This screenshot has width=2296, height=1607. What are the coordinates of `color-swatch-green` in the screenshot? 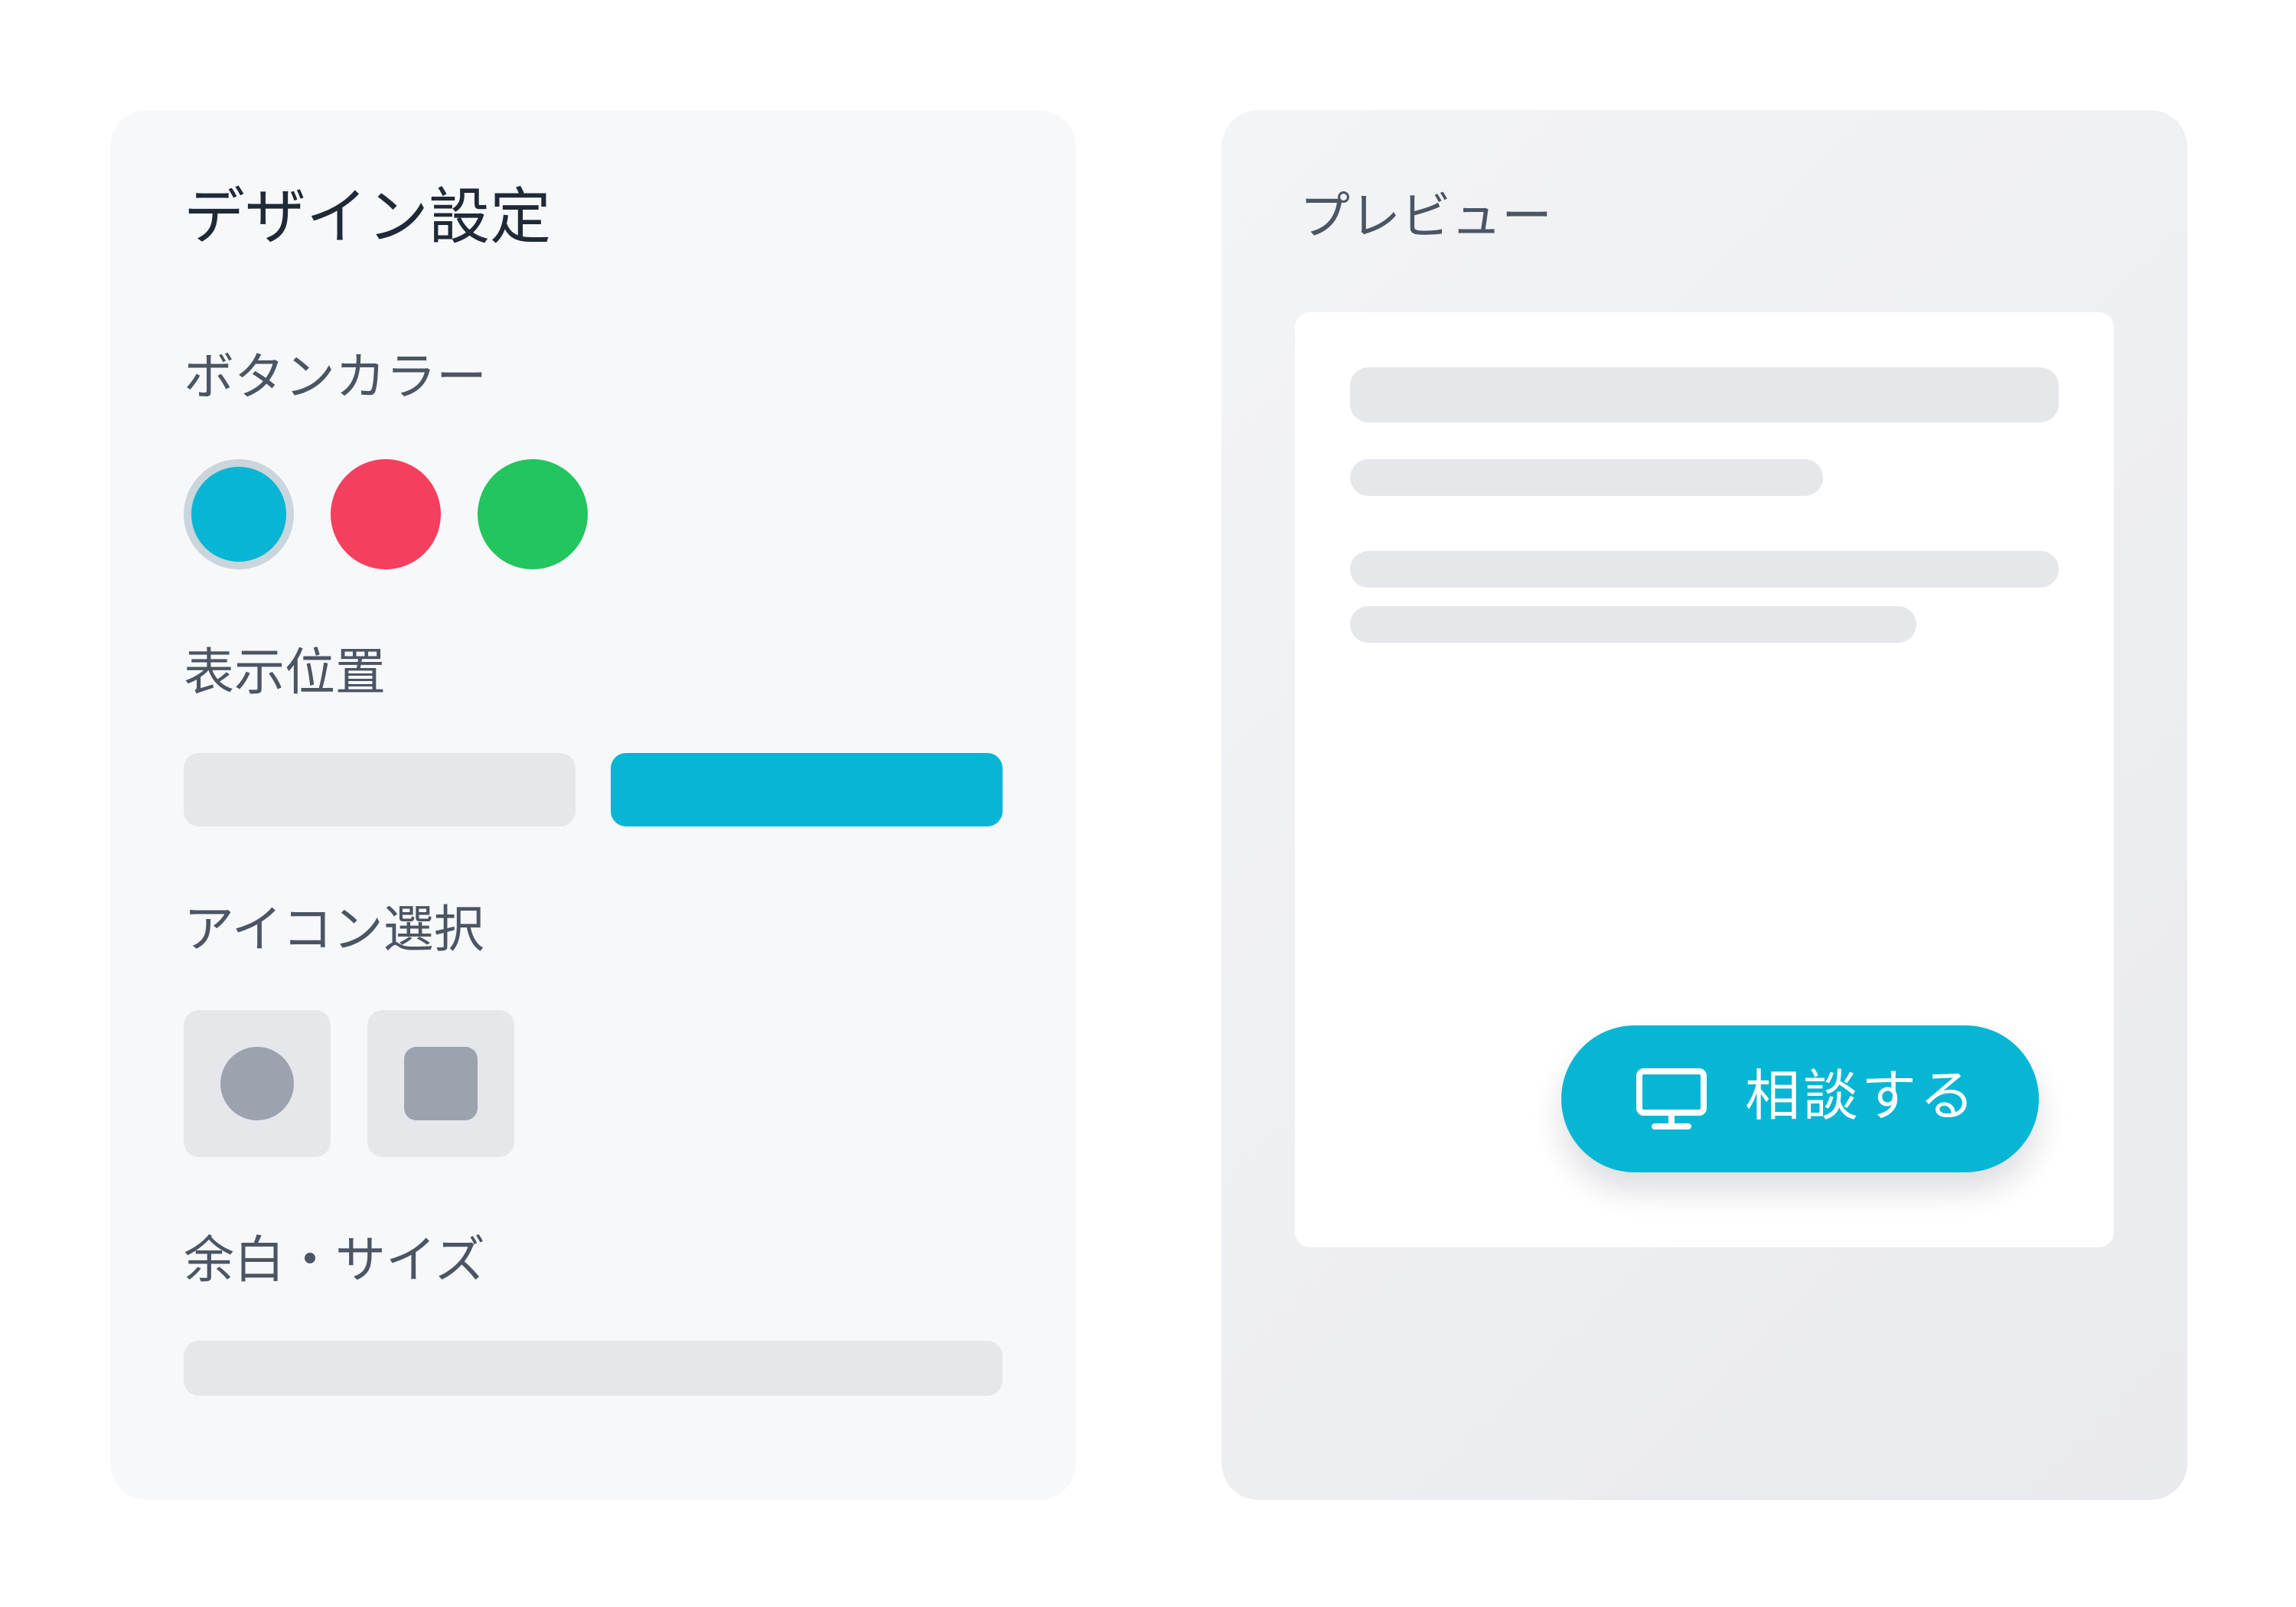 It's located at (533, 514).